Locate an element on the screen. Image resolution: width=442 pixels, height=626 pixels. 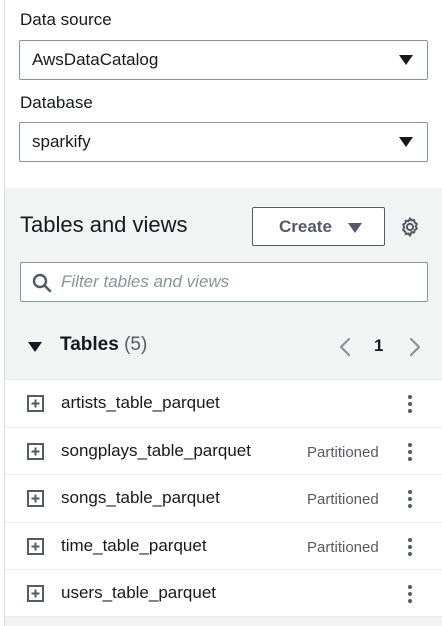
data-source-label: Data source is located at coordinates (66, 19).